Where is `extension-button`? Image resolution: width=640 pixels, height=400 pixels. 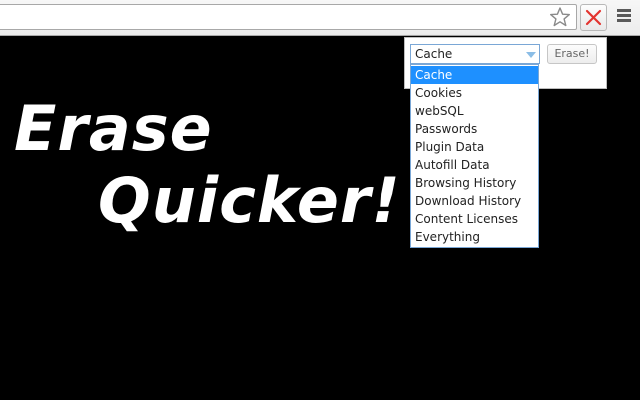
extension-button is located at coordinates (593, 17).